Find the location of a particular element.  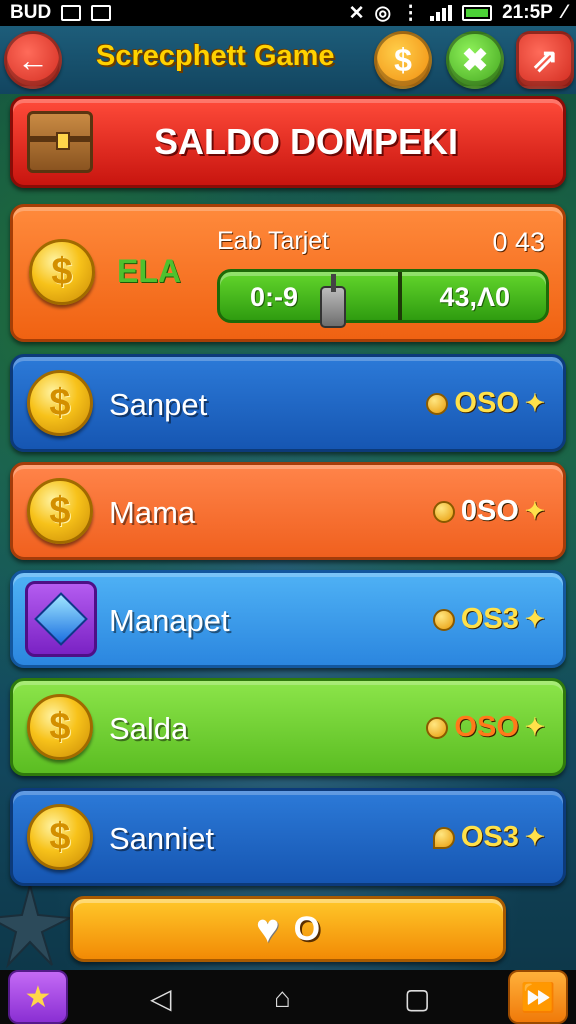

fast-forward-button: ⏩ is located at coordinates (538, 997).